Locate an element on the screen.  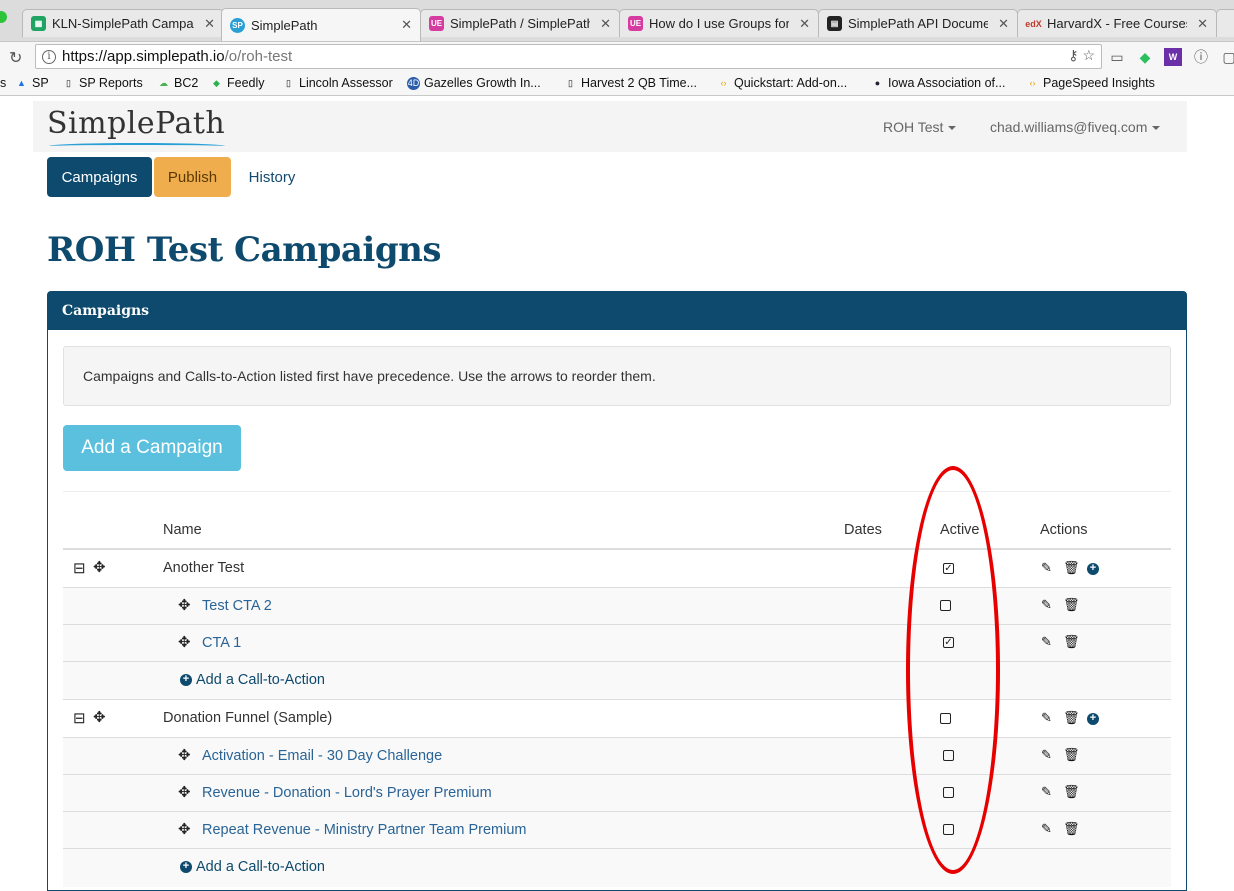
sheets-icon: ▦ is located at coordinates (38, 23).